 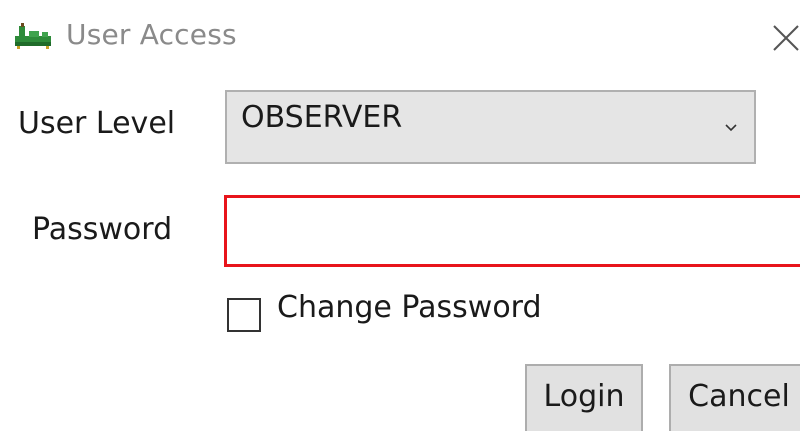 What do you see at coordinates (409, 307) in the screenshot?
I see `change-password-label: Change Password` at bounding box center [409, 307].